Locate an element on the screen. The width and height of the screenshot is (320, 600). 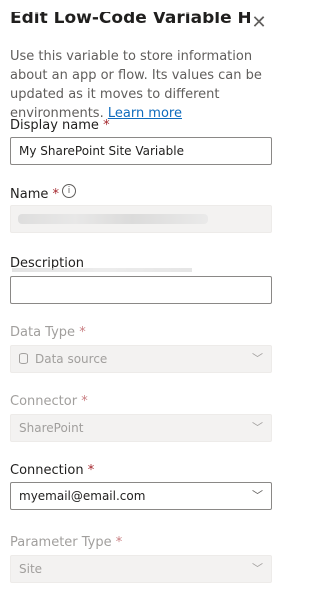
connection-dropdown: myemail@email.com ﹀ is located at coordinates (141, 496).